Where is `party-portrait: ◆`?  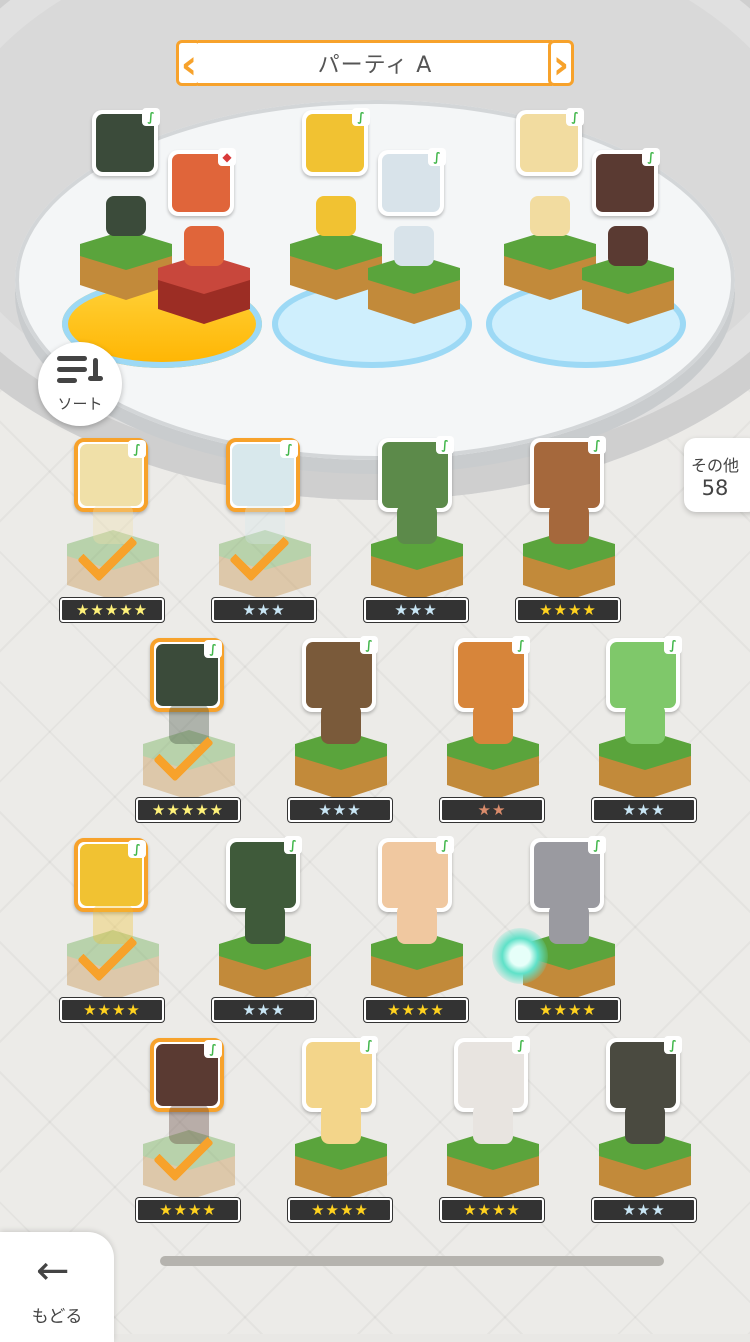 party-portrait: ◆ is located at coordinates (202, 182).